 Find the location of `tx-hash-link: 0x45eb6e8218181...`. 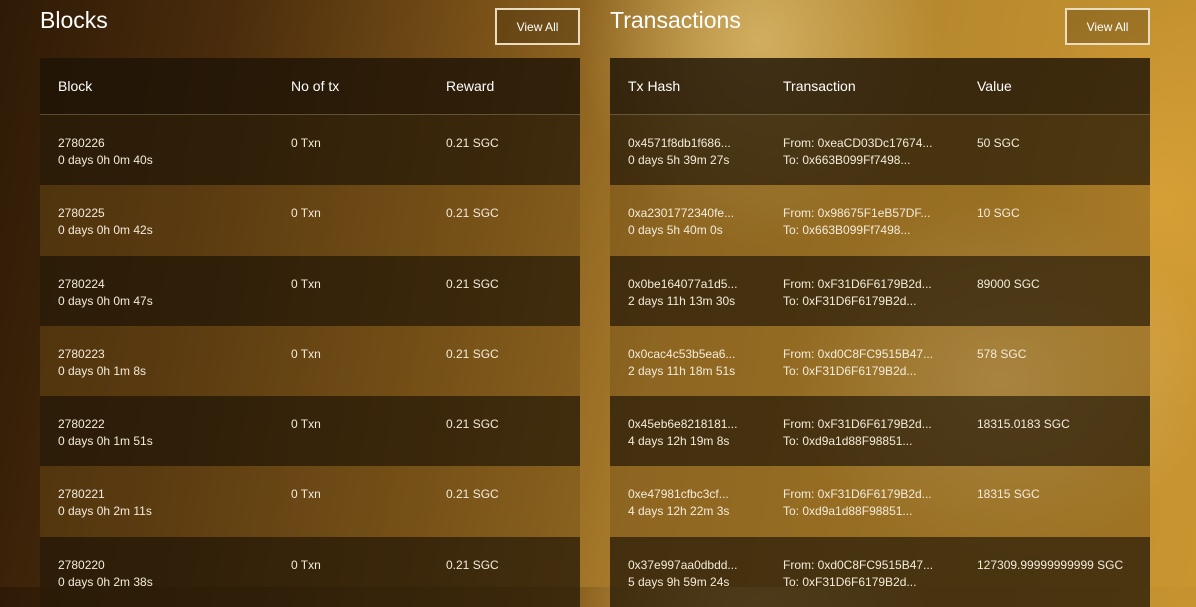

tx-hash-link: 0x45eb6e8218181... is located at coordinates (682, 424).